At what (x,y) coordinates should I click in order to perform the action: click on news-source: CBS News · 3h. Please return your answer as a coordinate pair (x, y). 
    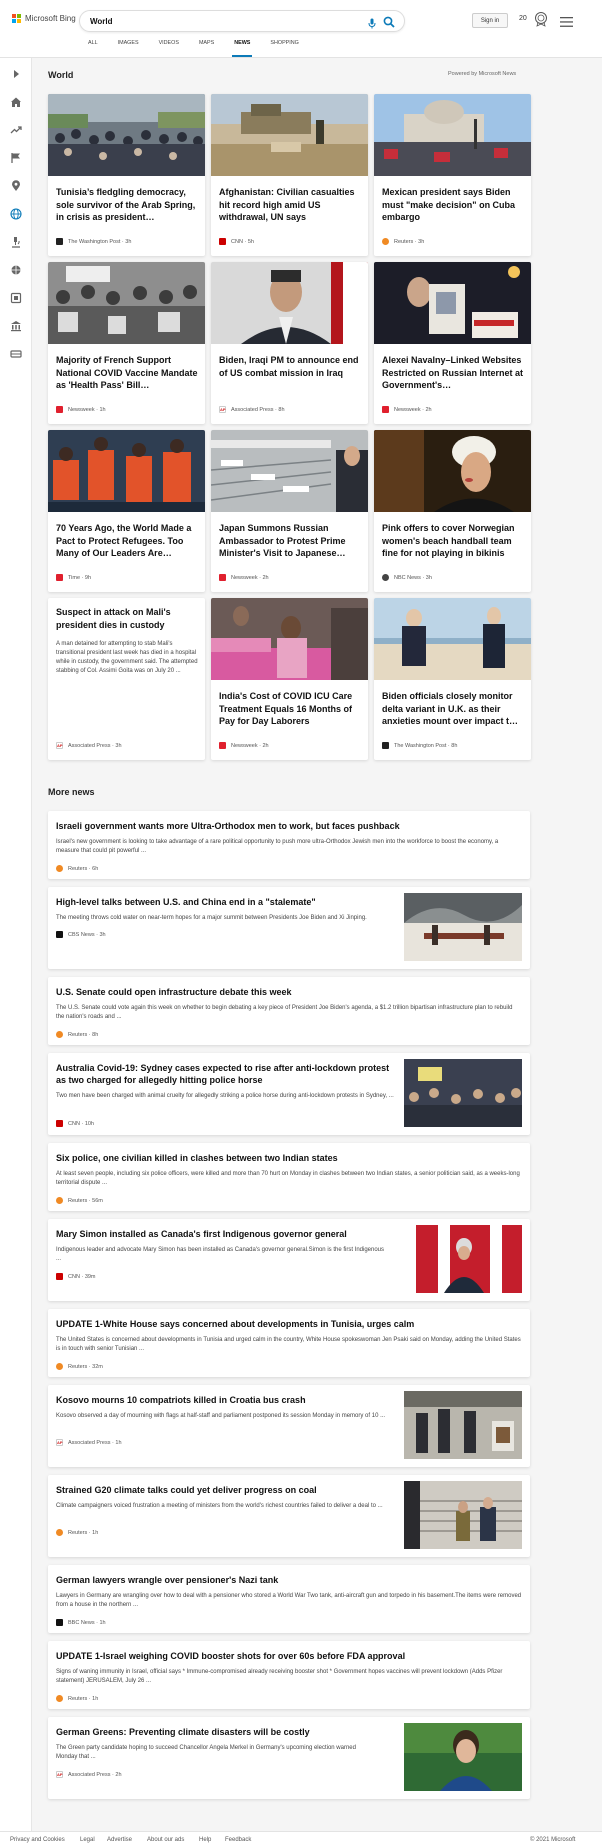
    Looking at the image, I should click on (81, 934).